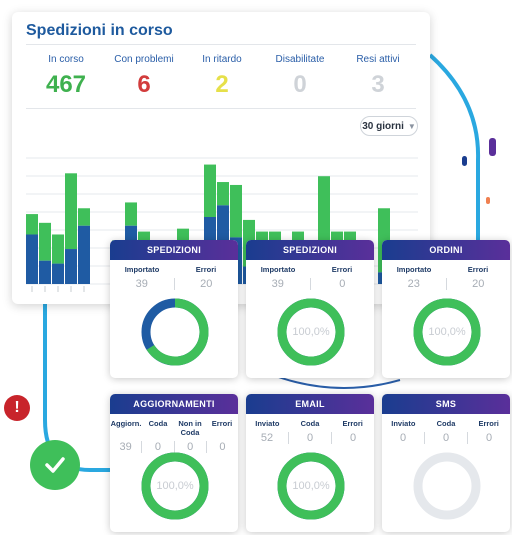 The height and width of the screenshot is (535, 512). I want to click on panel-title: Spedizioni in corso, so click(99, 30).